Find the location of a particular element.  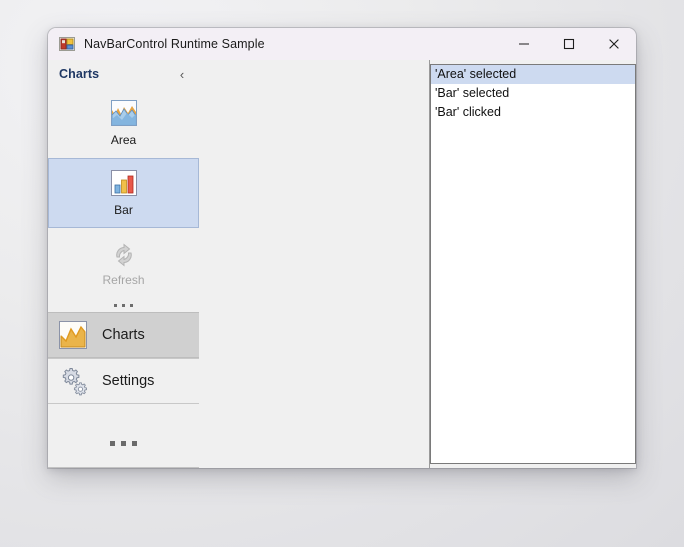

navbar-item-label: Refresh is located at coordinates (123, 279).